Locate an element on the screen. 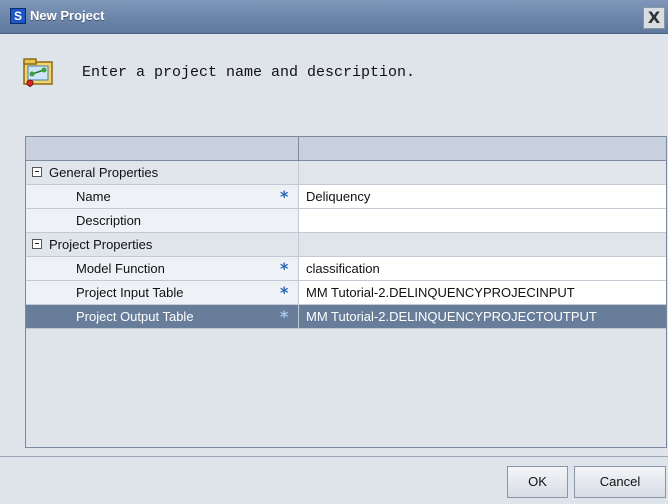 This screenshot has width=668, height=504. category-cell: Project Properties is located at coordinates (162, 244).